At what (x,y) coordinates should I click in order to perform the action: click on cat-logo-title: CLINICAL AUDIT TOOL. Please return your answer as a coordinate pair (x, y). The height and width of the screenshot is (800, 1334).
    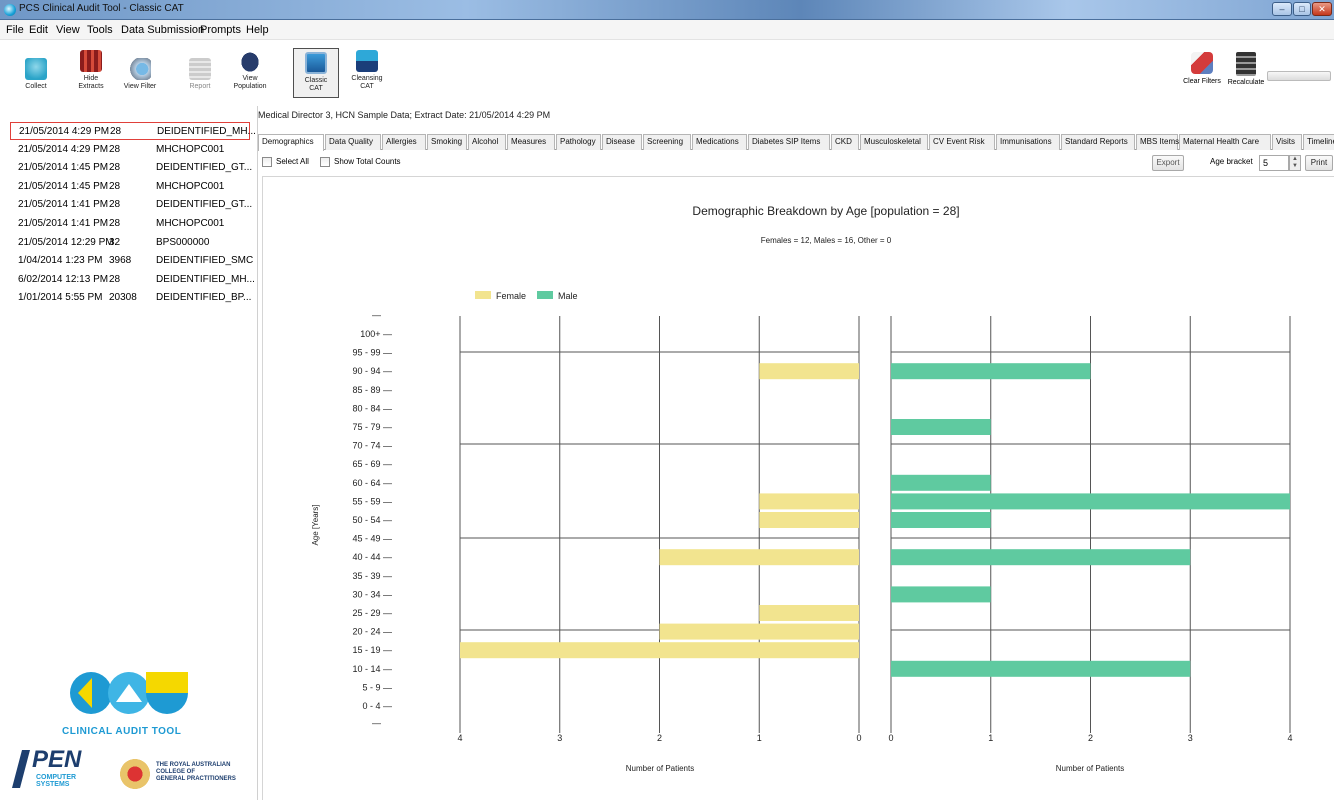
    Looking at the image, I should click on (122, 731).